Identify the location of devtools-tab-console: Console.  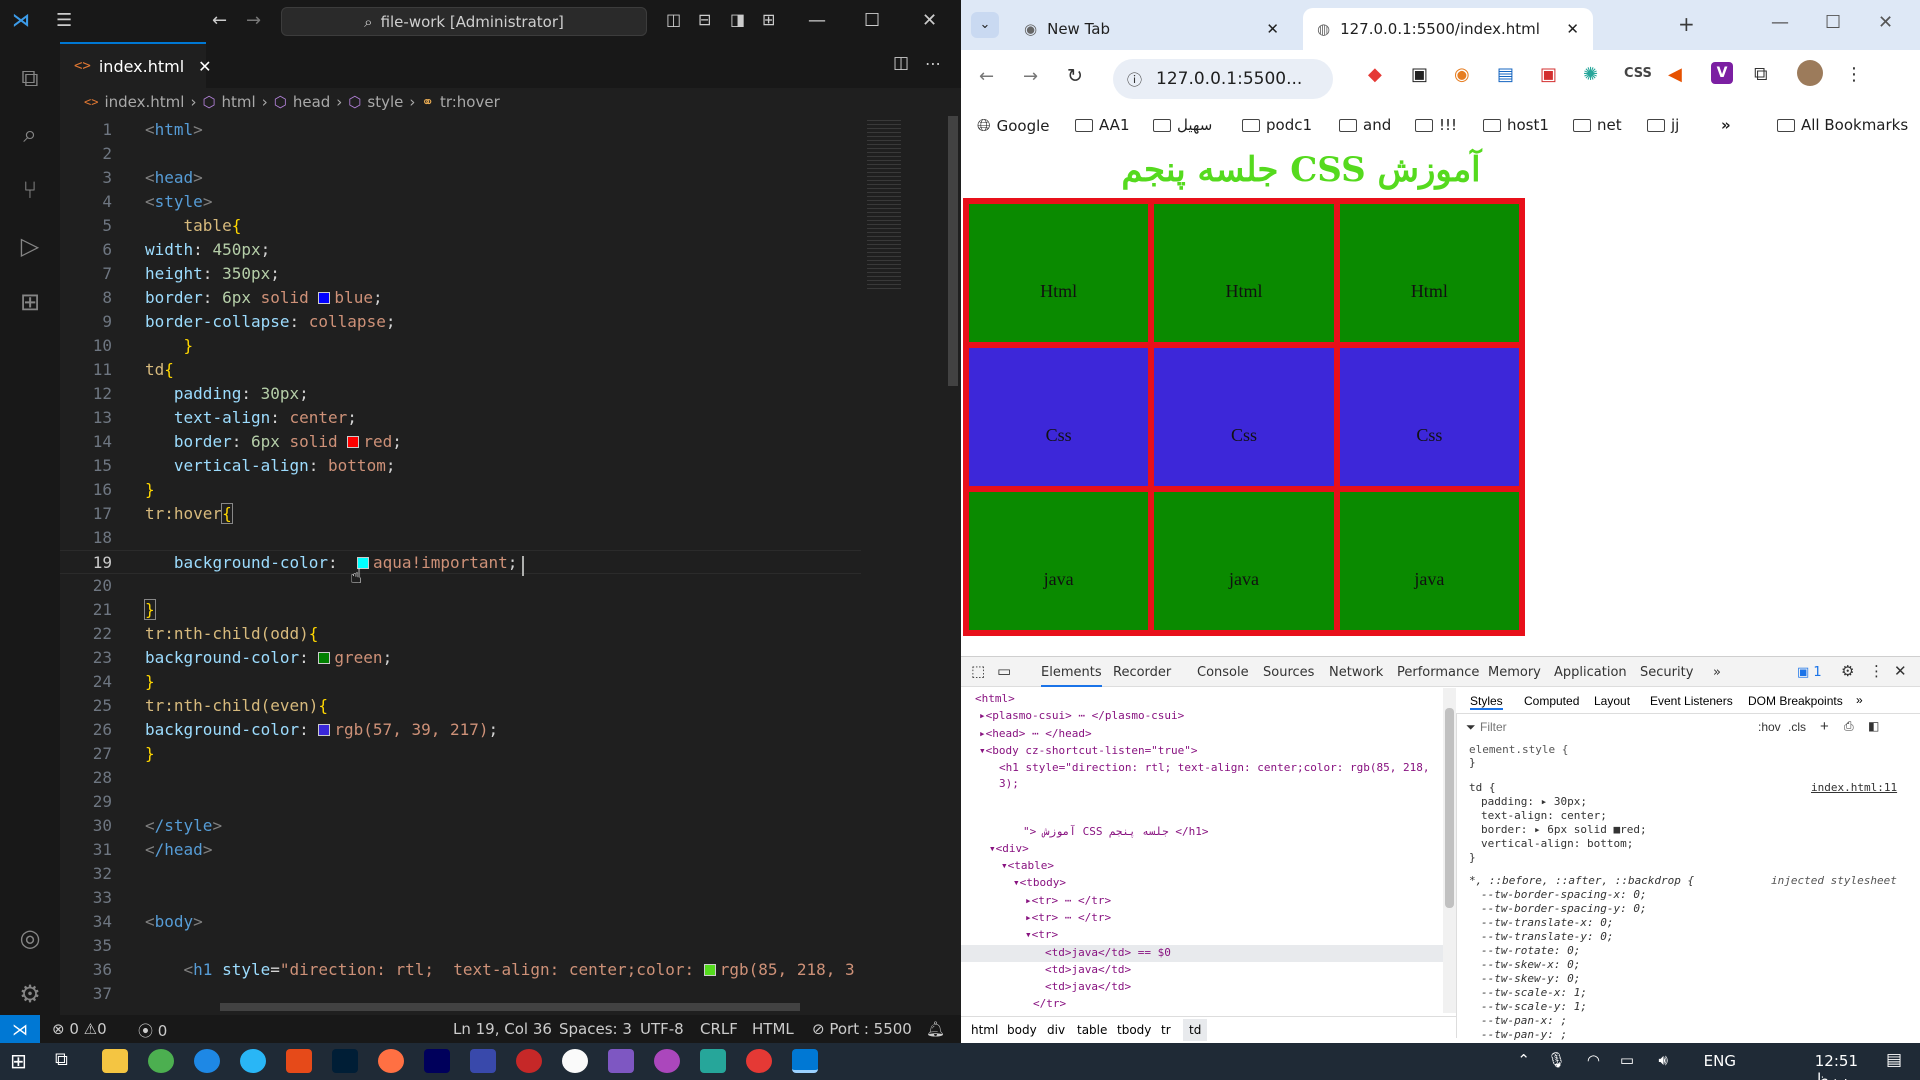
(1223, 672).